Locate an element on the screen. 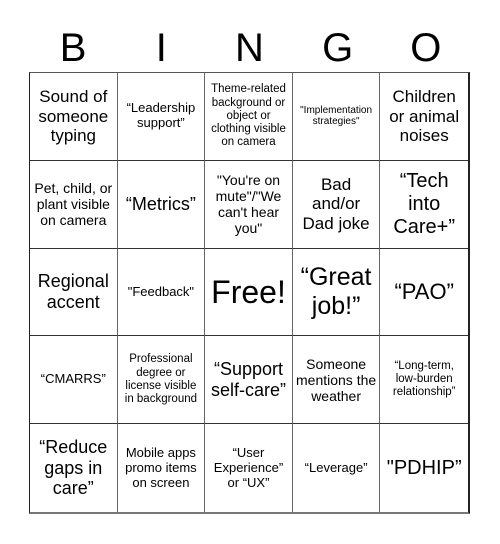  bingo-cell: "You're on mute"/"We can't hear you" is located at coordinates (249, 204).